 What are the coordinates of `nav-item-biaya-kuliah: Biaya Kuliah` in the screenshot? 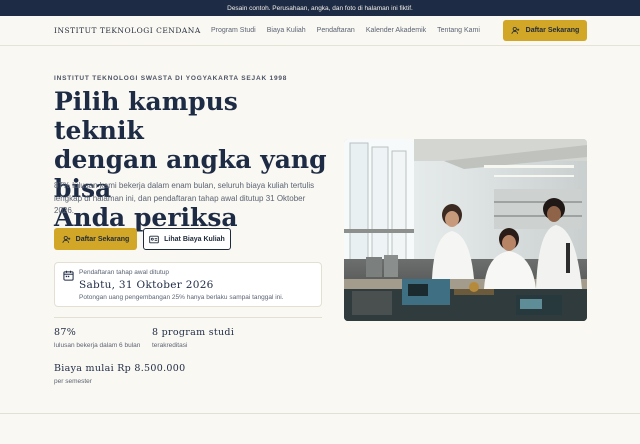 It's located at (286, 30).